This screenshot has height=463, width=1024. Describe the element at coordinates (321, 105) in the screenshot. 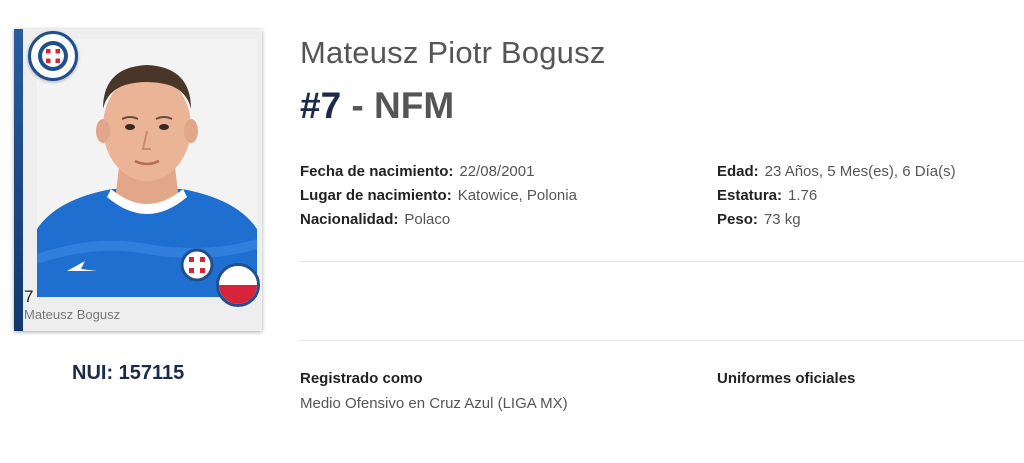

I see `player-number: #7` at that location.